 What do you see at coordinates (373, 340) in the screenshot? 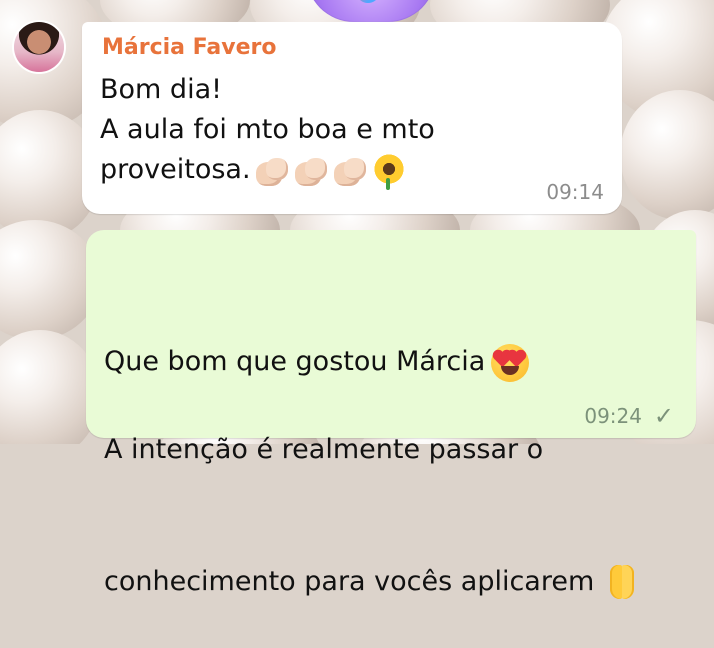
I see `outgoing-line-1: Que bom que gostou Márcia` at bounding box center [373, 340].